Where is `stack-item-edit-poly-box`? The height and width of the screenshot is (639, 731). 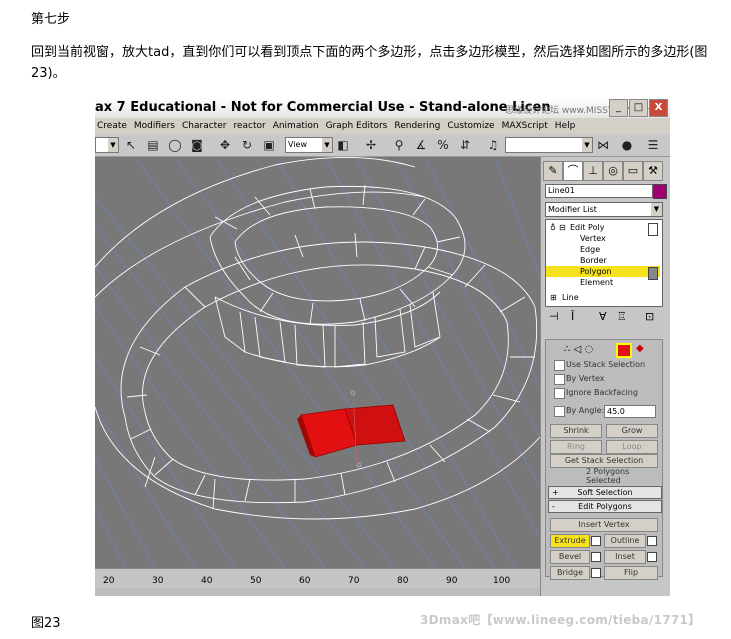
stack-item-edit-poly-box is located at coordinates (653, 229).